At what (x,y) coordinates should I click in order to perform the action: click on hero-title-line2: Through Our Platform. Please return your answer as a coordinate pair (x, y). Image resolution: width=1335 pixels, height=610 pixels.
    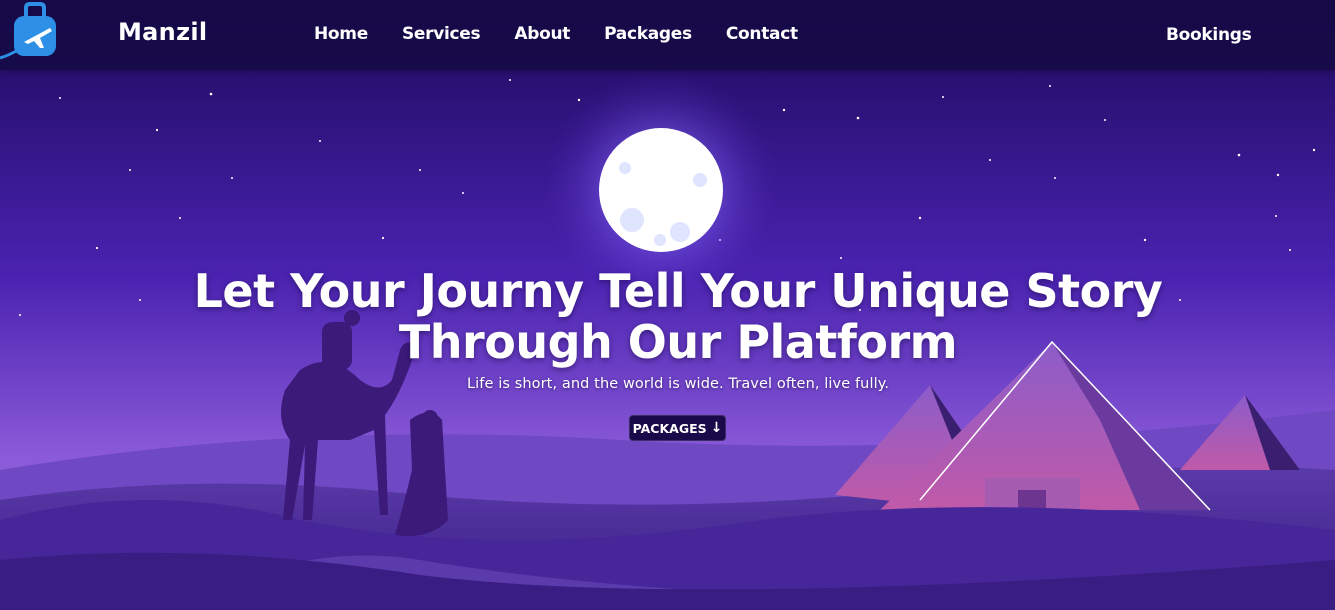
    Looking at the image, I should click on (678, 342).